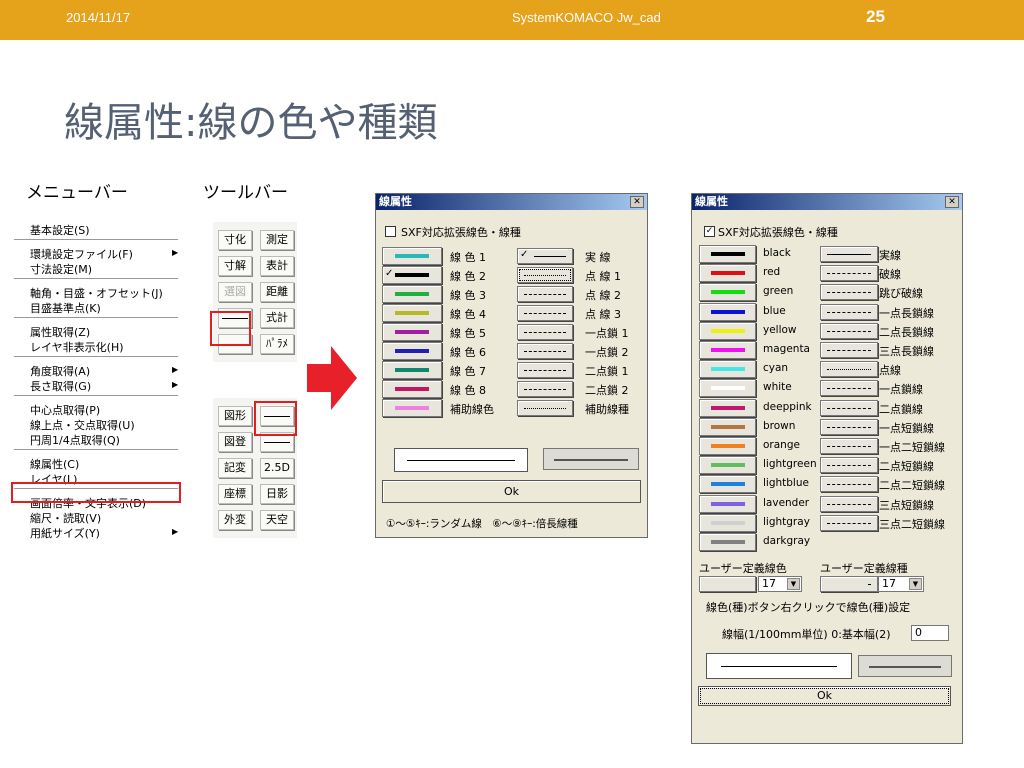  Describe the element at coordinates (277, 344) in the screenshot. I see `toolbar-button: ﾊﾟﾗﾒ` at that location.